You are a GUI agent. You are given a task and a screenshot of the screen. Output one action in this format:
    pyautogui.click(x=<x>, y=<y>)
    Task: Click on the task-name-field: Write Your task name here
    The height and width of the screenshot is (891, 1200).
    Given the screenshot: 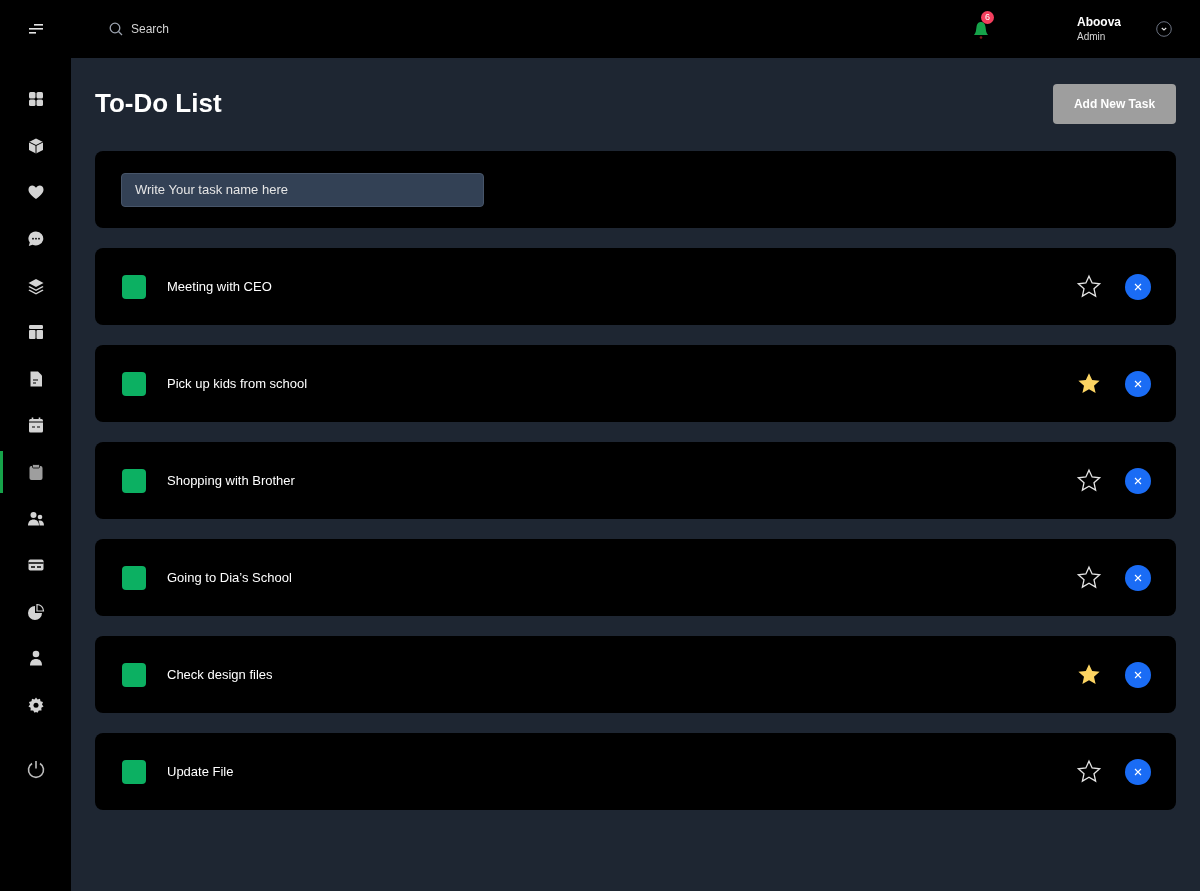 What is the action you would take?
    pyautogui.click(x=302, y=189)
    